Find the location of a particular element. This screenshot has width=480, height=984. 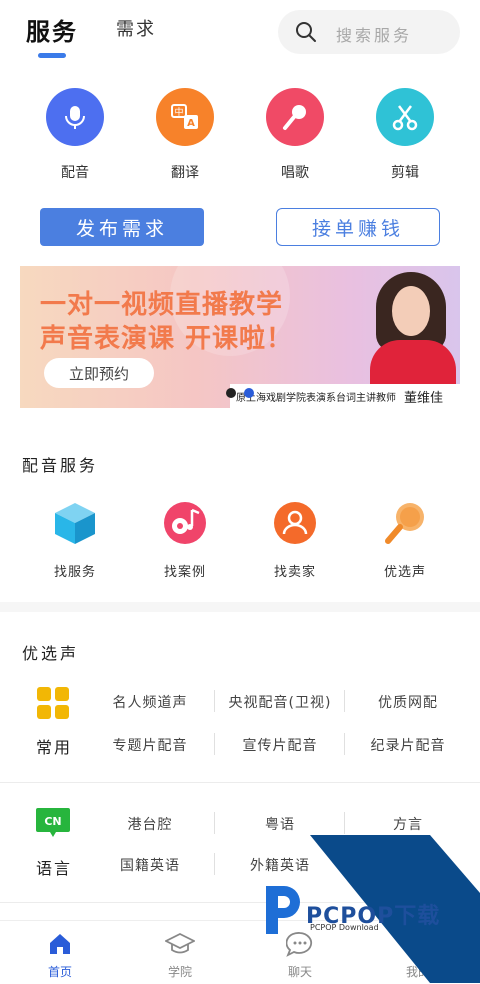

tab-service: 服务 is located at coordinates (52, 29).